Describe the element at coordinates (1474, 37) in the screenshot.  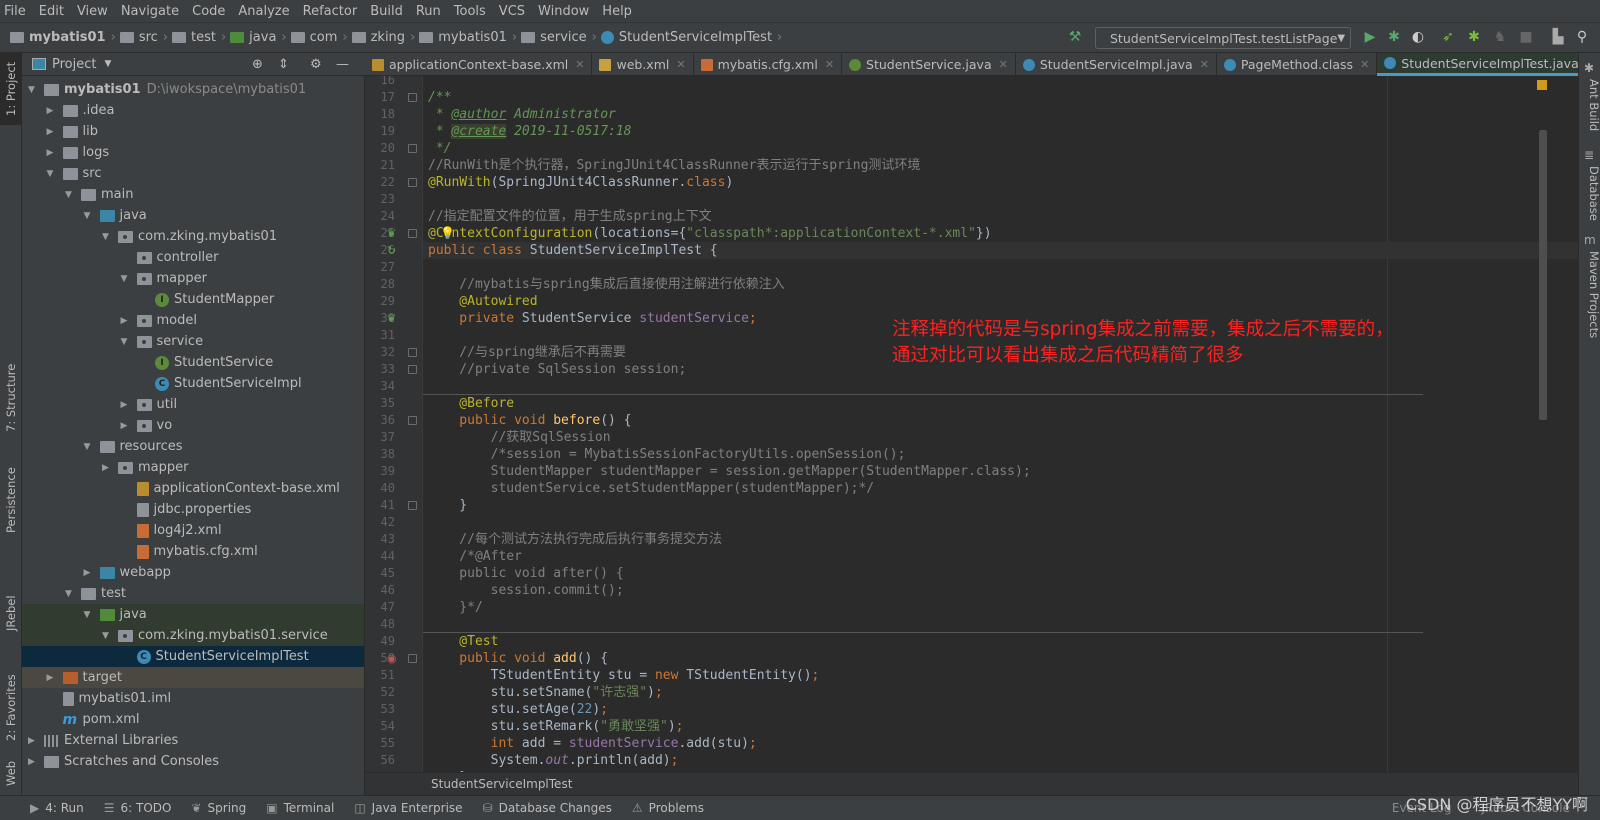
I see `jrebel-debug-icon: ✱` at that location.